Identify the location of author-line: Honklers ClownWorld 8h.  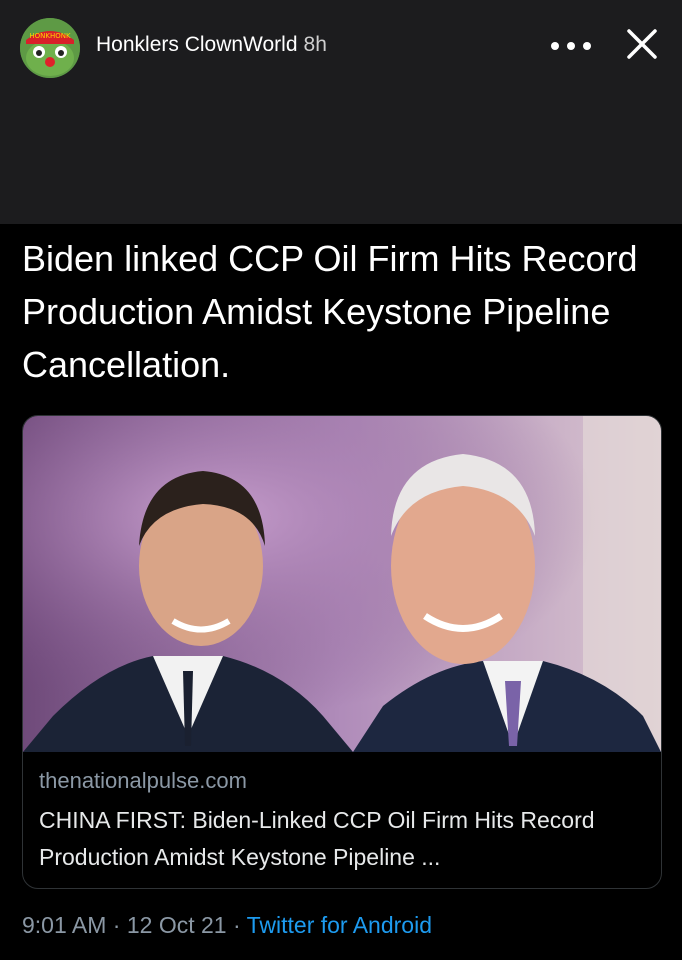
(211, 45).